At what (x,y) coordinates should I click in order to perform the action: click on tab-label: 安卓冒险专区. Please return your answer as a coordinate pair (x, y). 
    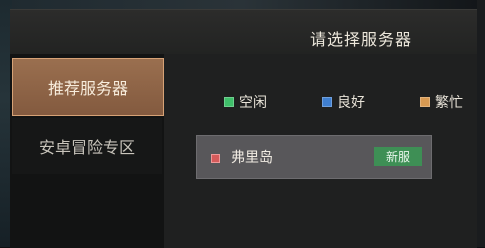
    Looking at the image, I should click on (86, 147).